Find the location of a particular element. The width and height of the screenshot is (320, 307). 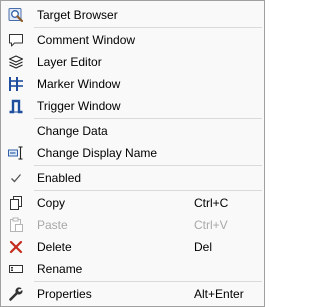

menu-item-label: Copy is located at coordinates (51, 203).